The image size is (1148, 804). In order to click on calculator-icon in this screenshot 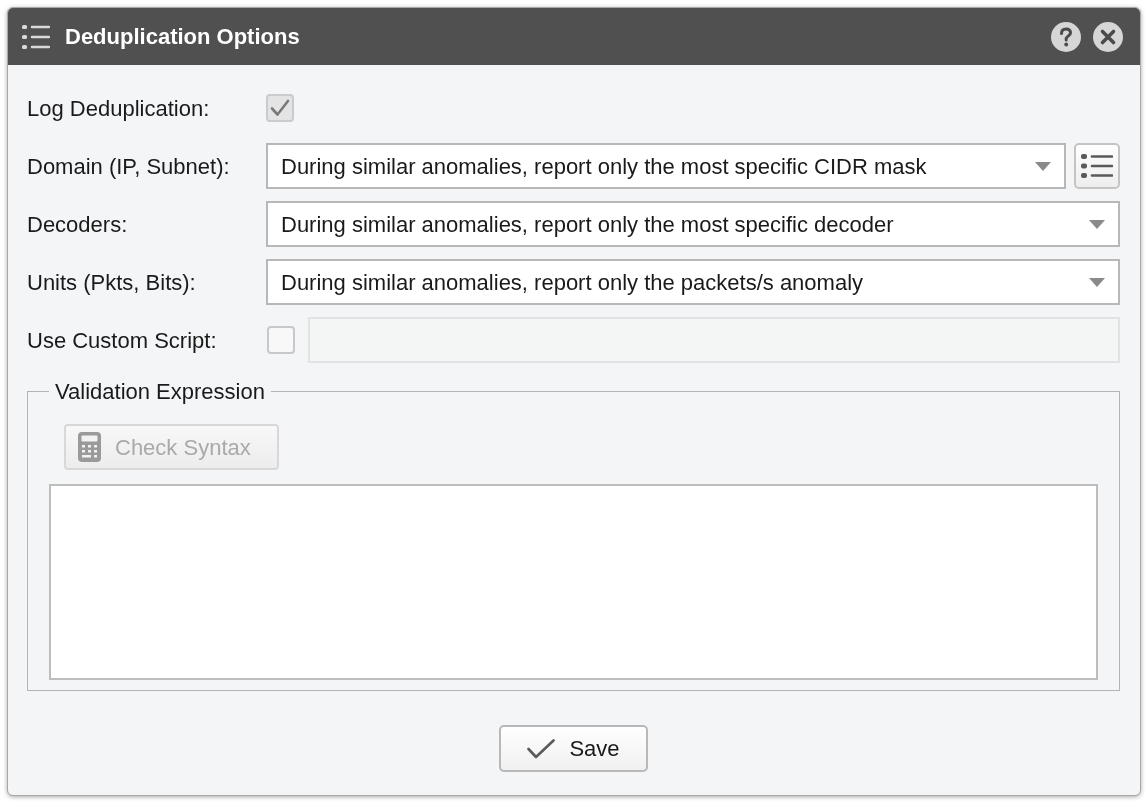, I will do `click(89, 447)`.